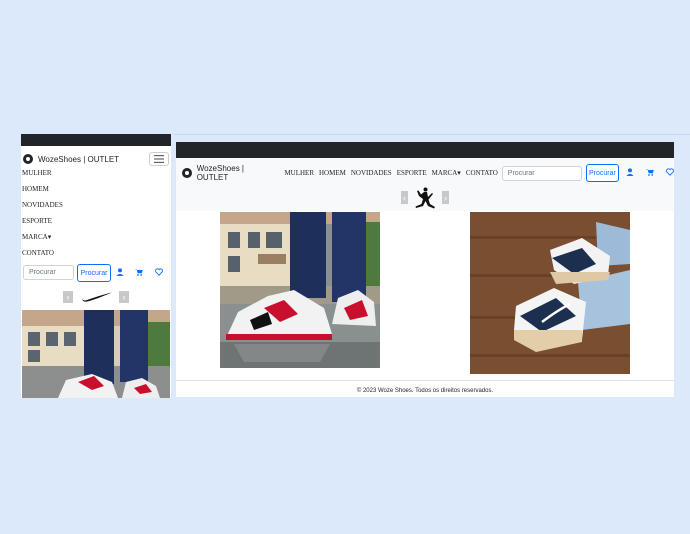  I want to click on hamburger-menu-button, so click(159, 159).